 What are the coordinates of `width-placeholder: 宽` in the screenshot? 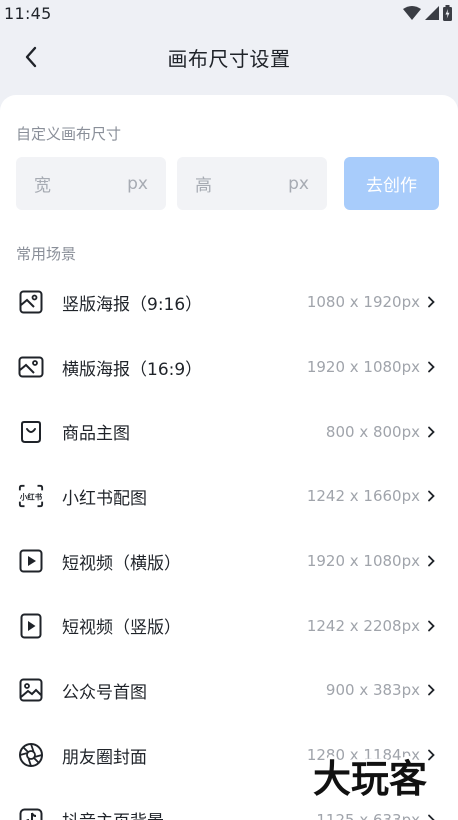 It's located at (42, 186).